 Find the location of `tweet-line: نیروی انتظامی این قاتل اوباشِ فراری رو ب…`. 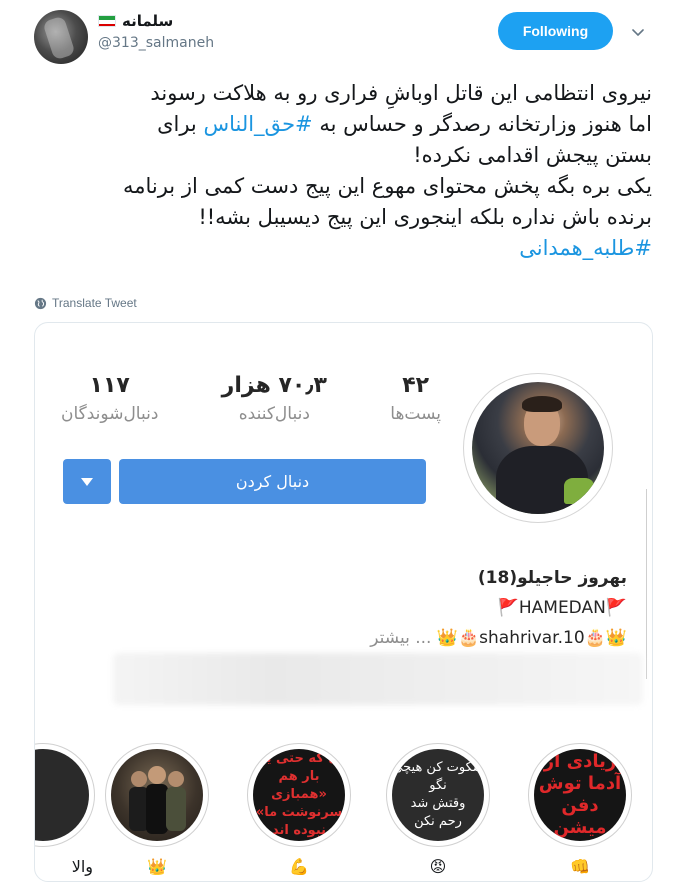

tweet-line: نیروی انتظامی این قاتل اوباشِ فراری رو ب… is located at coordinates (401, 93).